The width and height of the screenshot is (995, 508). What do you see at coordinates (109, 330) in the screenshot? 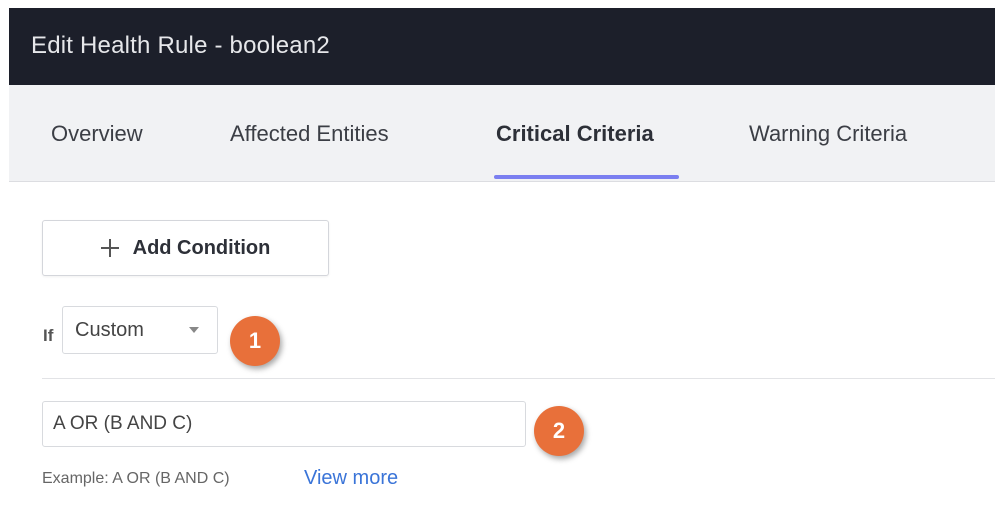
I see `condition-type-value: Custom` at bounding box center [109, 330].